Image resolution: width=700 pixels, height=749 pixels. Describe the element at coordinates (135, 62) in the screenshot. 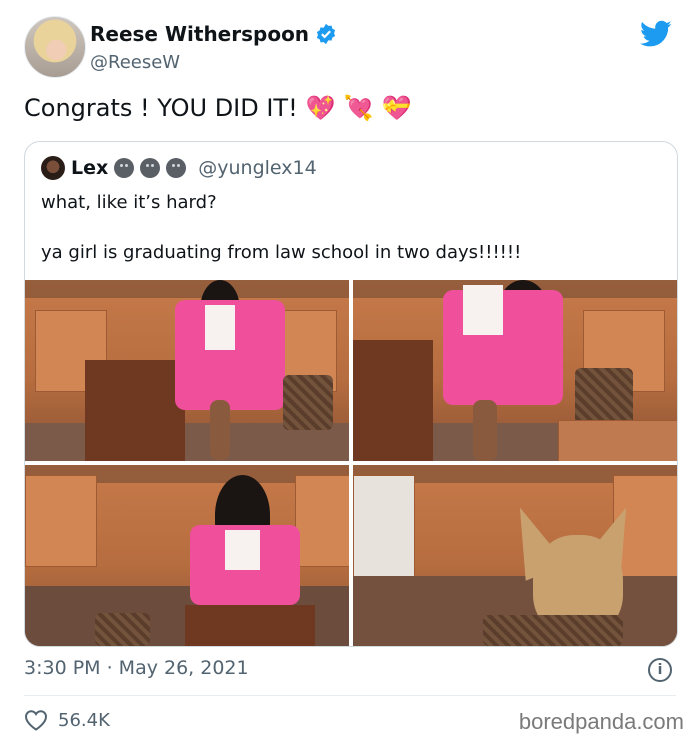

I see `author-handle: @ReeseW` at that location.